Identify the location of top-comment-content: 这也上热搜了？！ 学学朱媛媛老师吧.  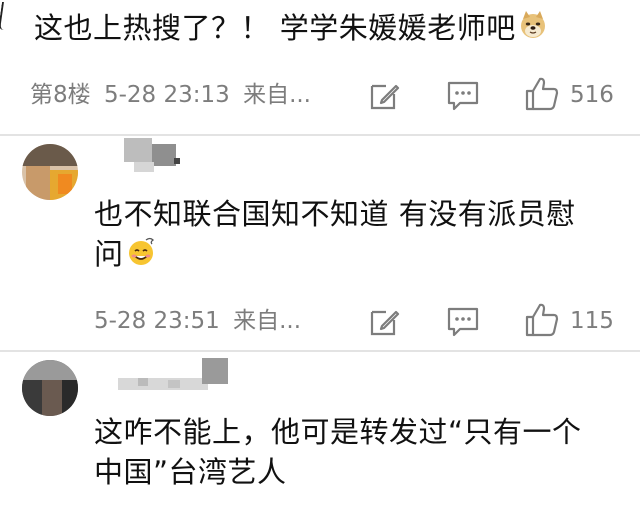
(275, 28).